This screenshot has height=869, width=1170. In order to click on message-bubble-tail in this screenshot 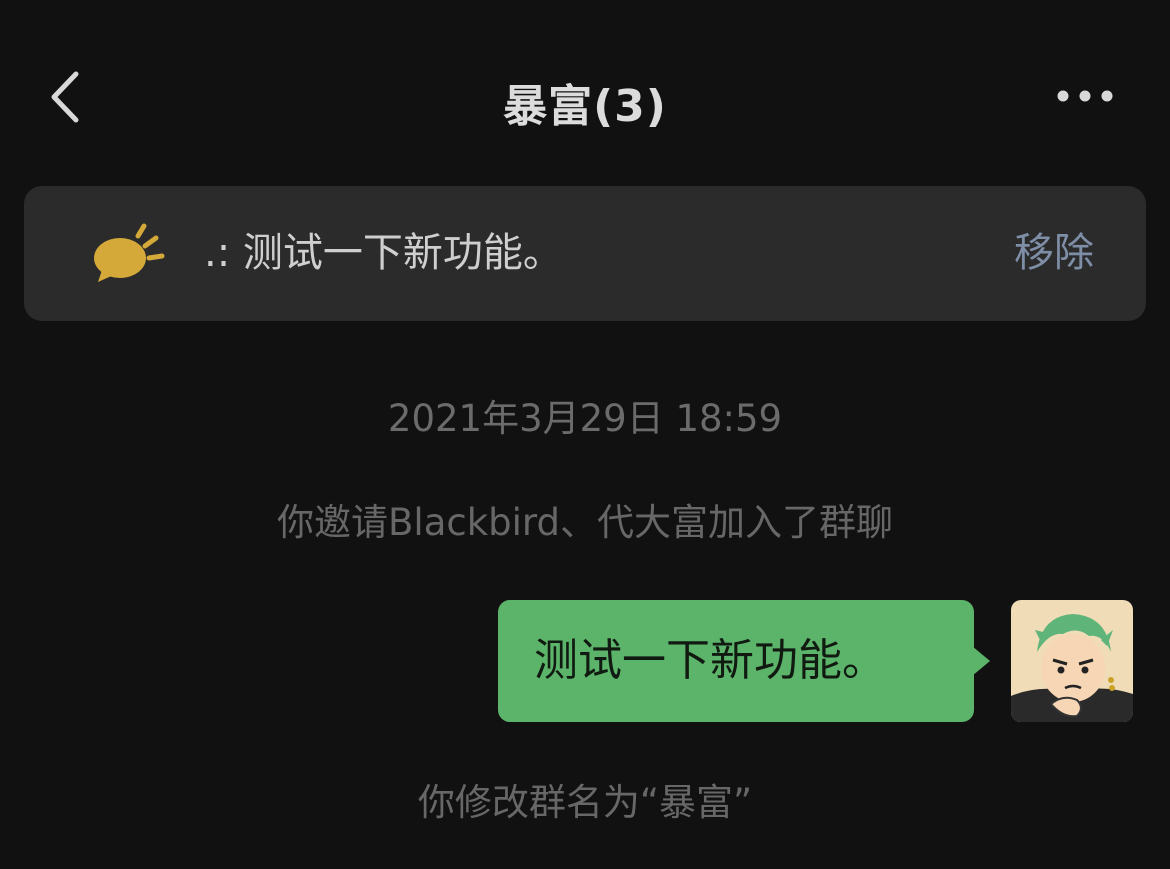, I will do `click(981, 661)`.